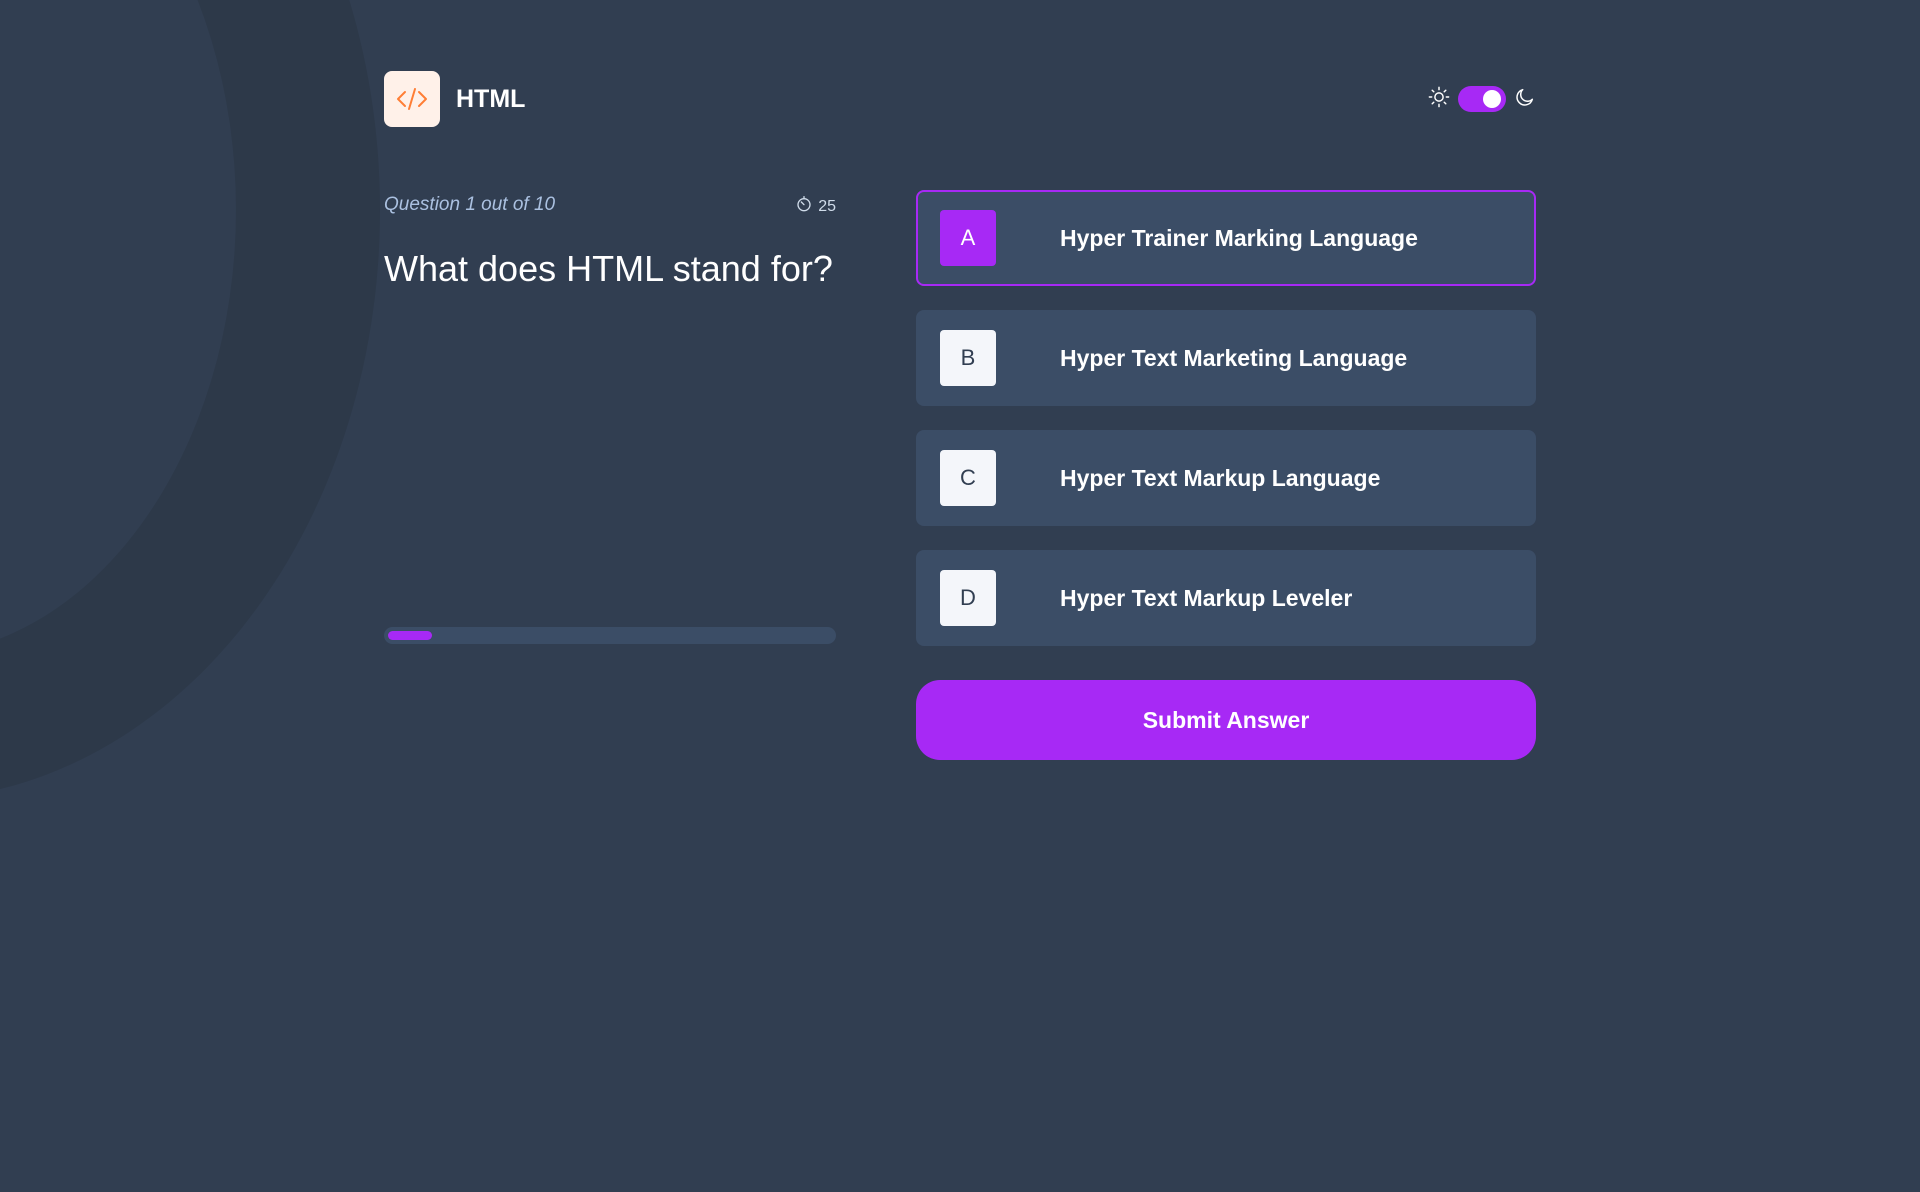 This screenshot has width=1920, height=1192. What do you see at coordinates (960, 99) in the screenshot?
I see `header: HTML` at bounding box center [960, 99].